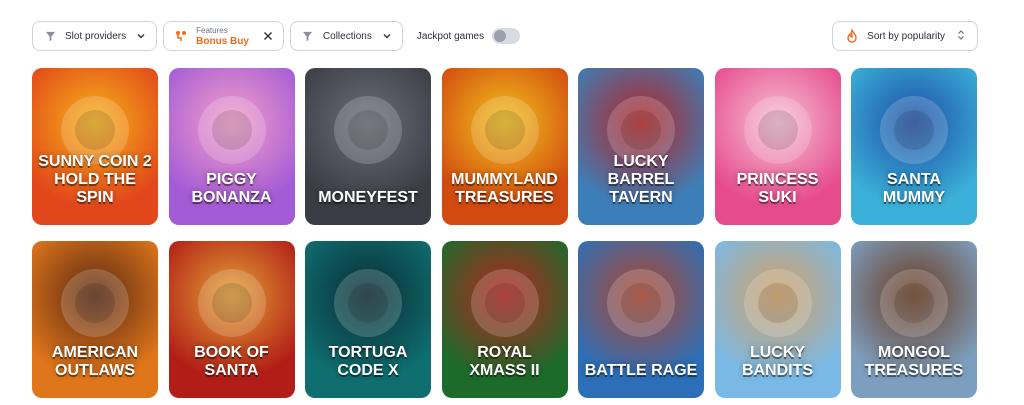  I want to click on game-tile: Mummyland Treasures, so click(504, 146).